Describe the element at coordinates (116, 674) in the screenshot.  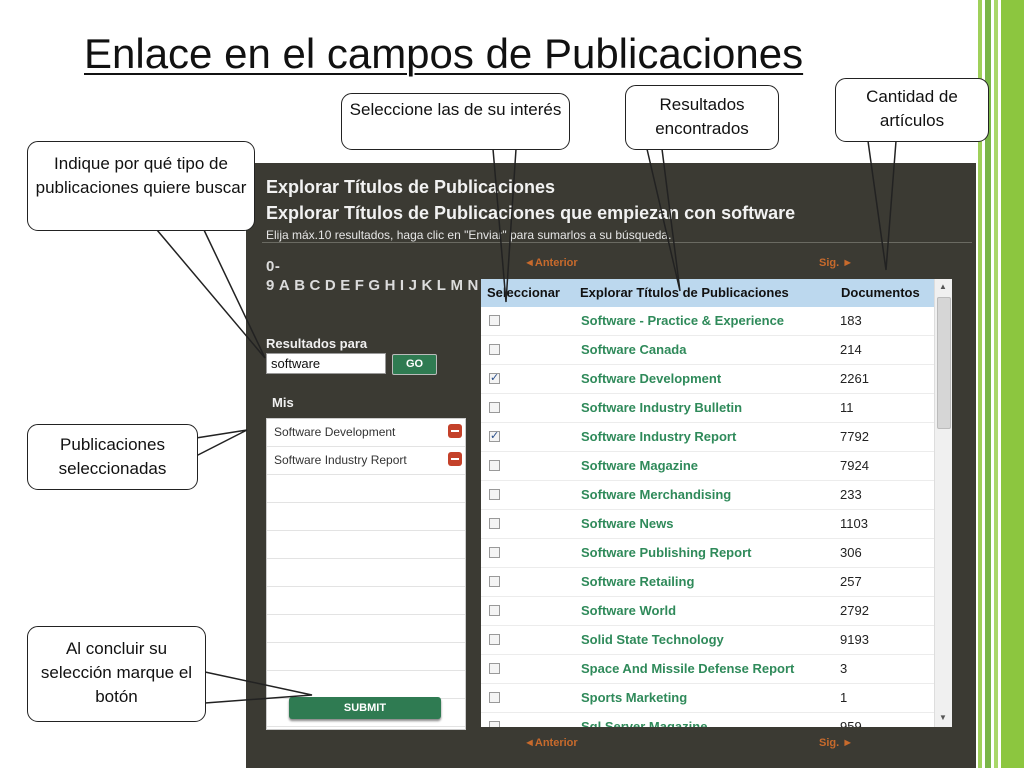
I see `callout-concluir: Al concluir su selección marque el botón` at that location.